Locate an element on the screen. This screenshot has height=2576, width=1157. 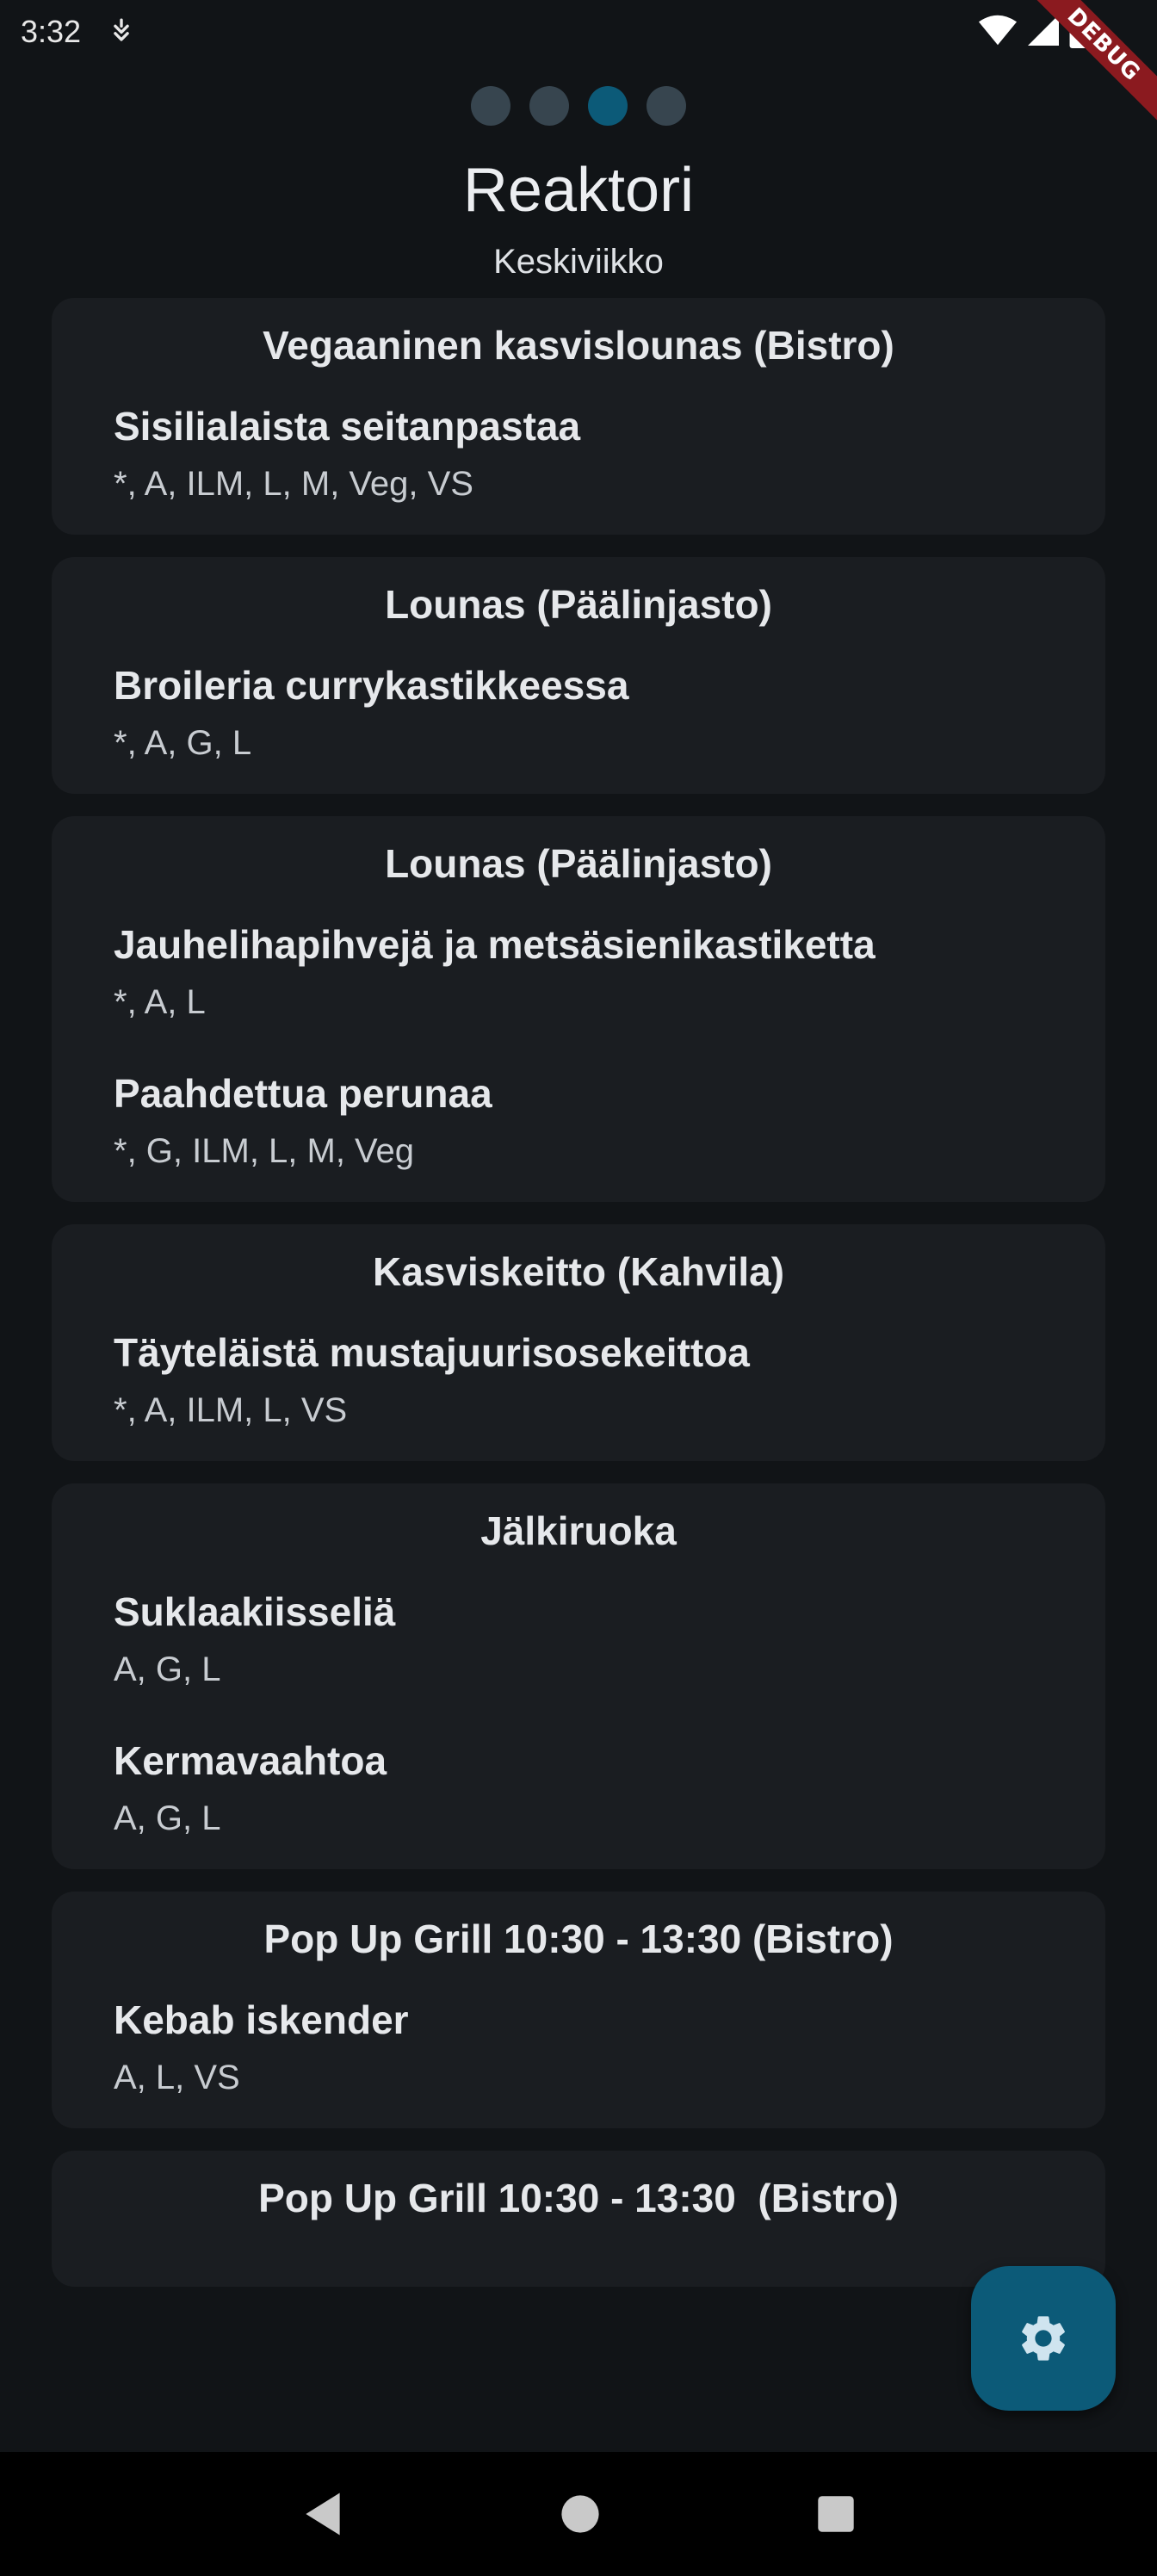
menu-item-diets: *, G, ILM, L, M, Veg is located at coordinates (265, 1151).